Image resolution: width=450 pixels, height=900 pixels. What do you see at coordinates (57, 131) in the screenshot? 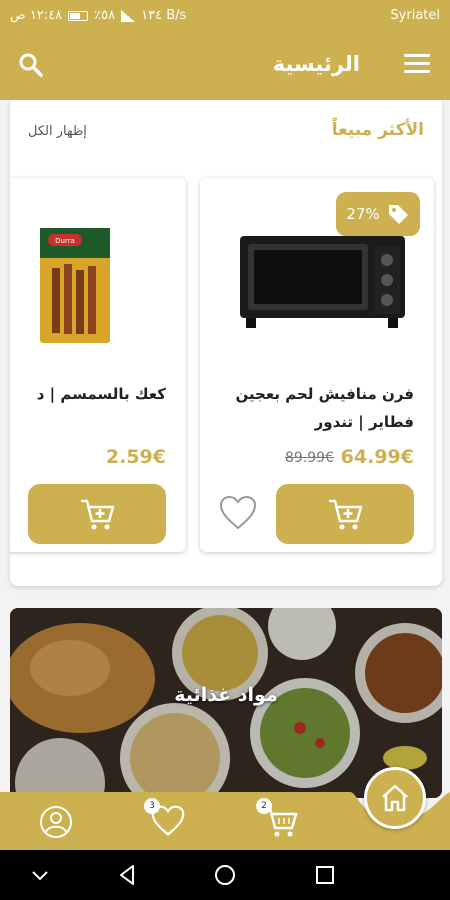
I see `show-all-link: إظهار الكل` at bounding box center [57, 131].